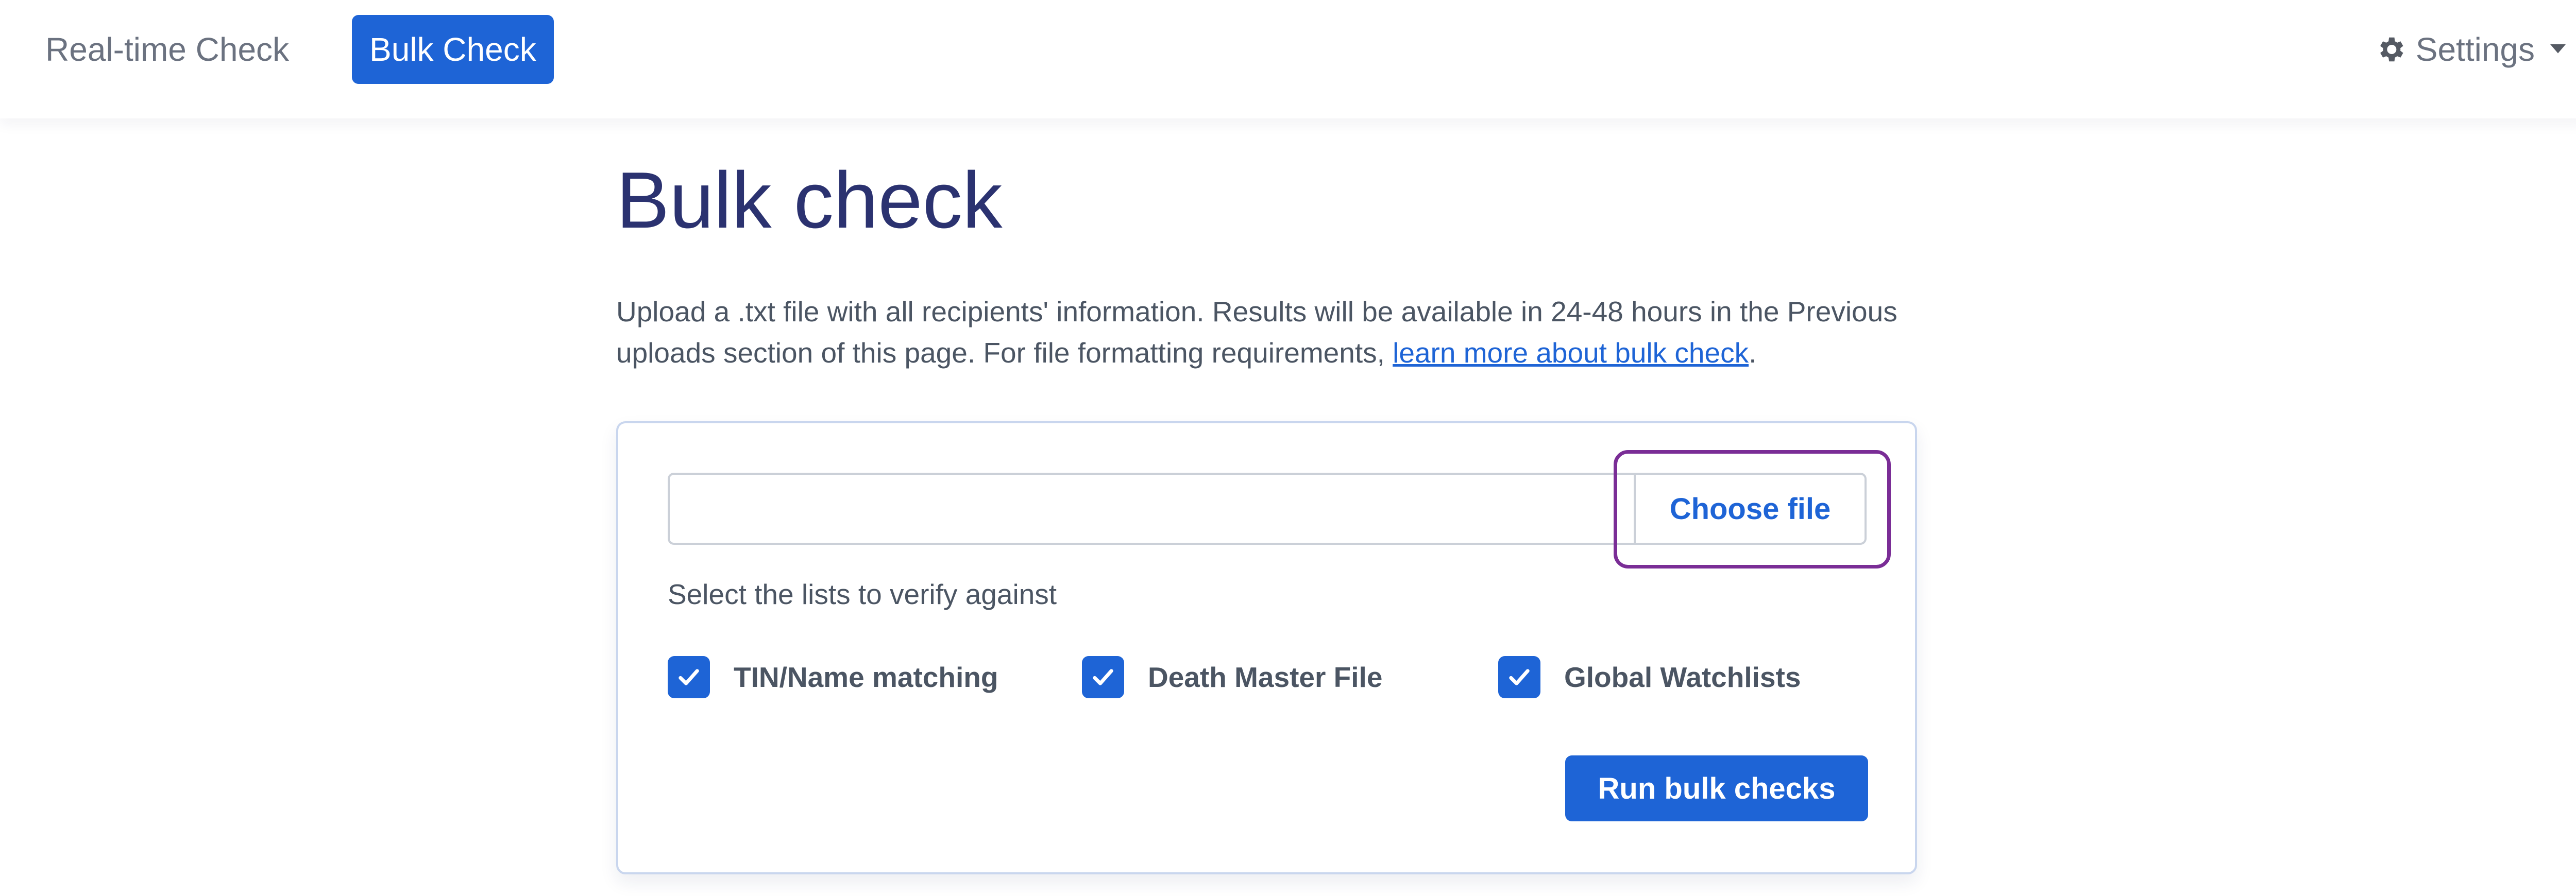 The height and width of the screenshot is (896, 2576). Describe the element at coordinates (1571, 353) in the screenshot. I see `learn-more-link: learn more about bulk check` at that location.